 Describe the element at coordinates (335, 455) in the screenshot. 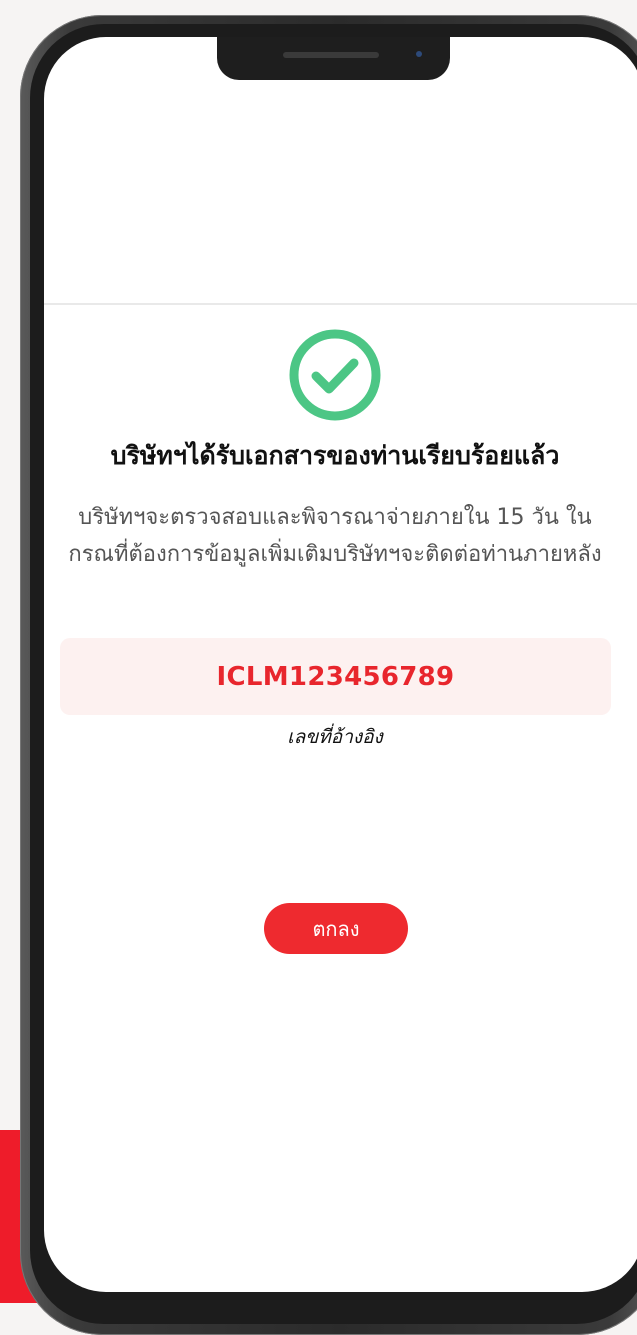

I see `success-title: บริษัทฯได้รับเอกสารของท่านเรียบร้อยแล้ว` at that location.